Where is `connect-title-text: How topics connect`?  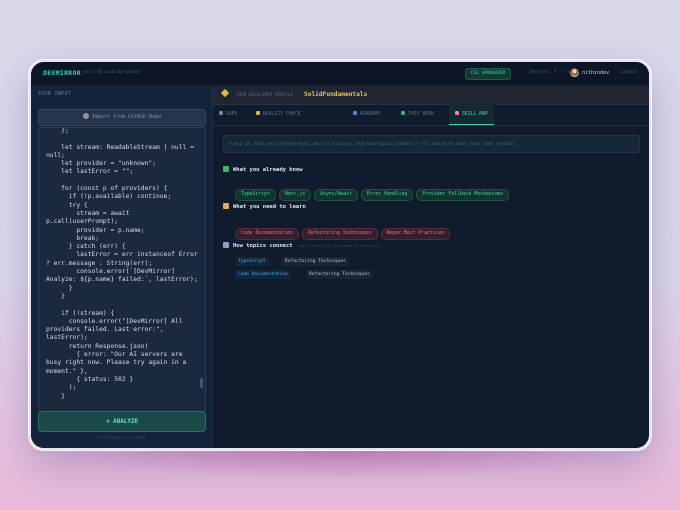
connect-title-text: How topics connect is located at coordinates (263, 246).